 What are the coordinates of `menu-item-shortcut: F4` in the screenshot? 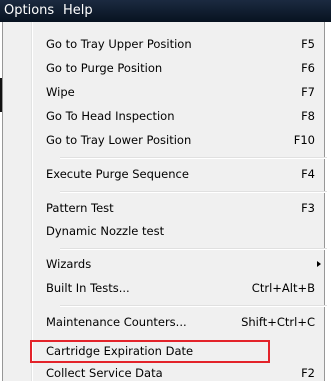 It's located at (308, 174).